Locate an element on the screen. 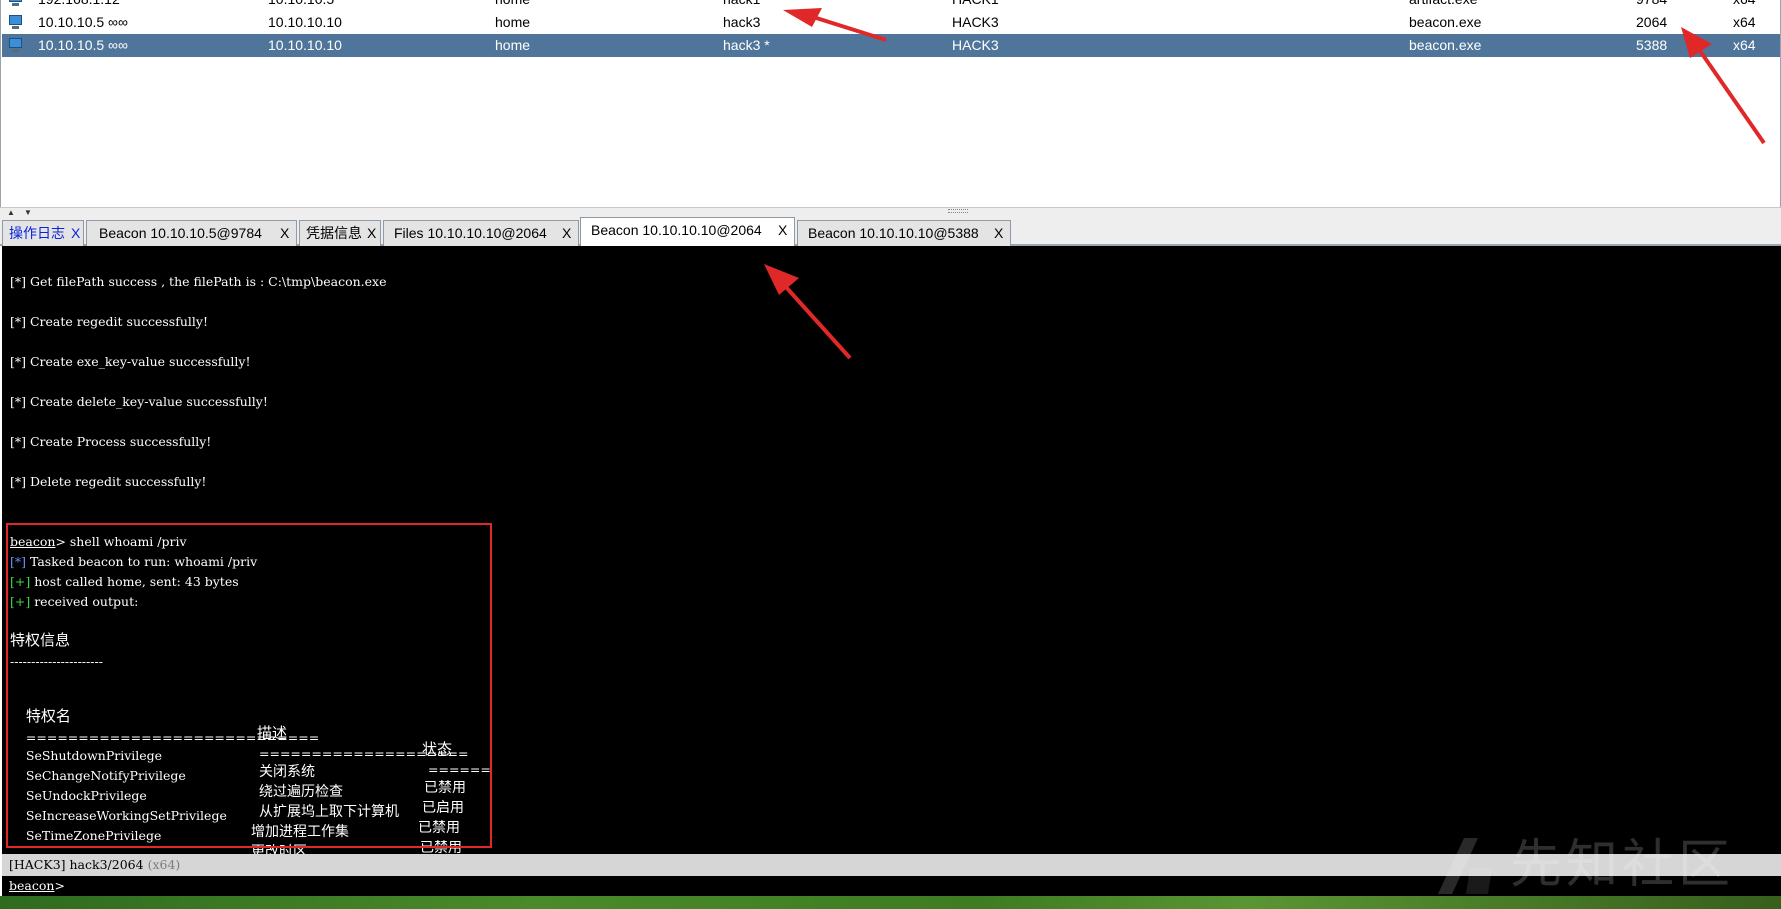 The image size is (1781, 909). internal-ip: 10.10.10.5 is located at coordinates (301, 5).